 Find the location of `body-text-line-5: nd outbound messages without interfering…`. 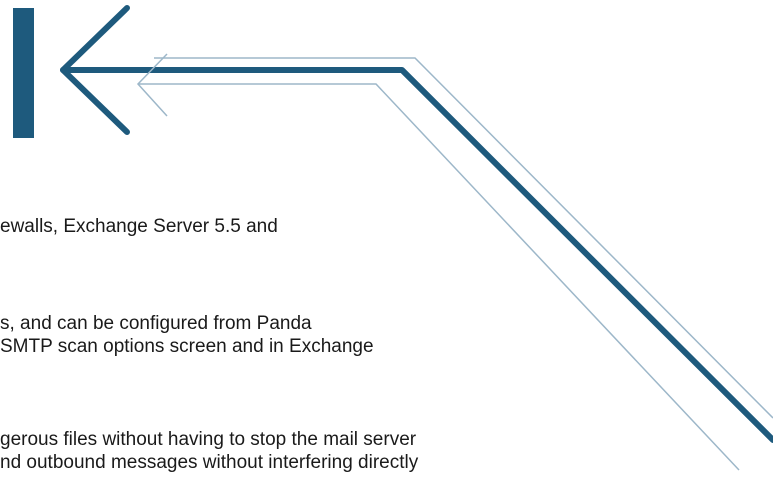

body-text-line-5: nd outbound messages without interfering… is located at coordinates (209, 462).